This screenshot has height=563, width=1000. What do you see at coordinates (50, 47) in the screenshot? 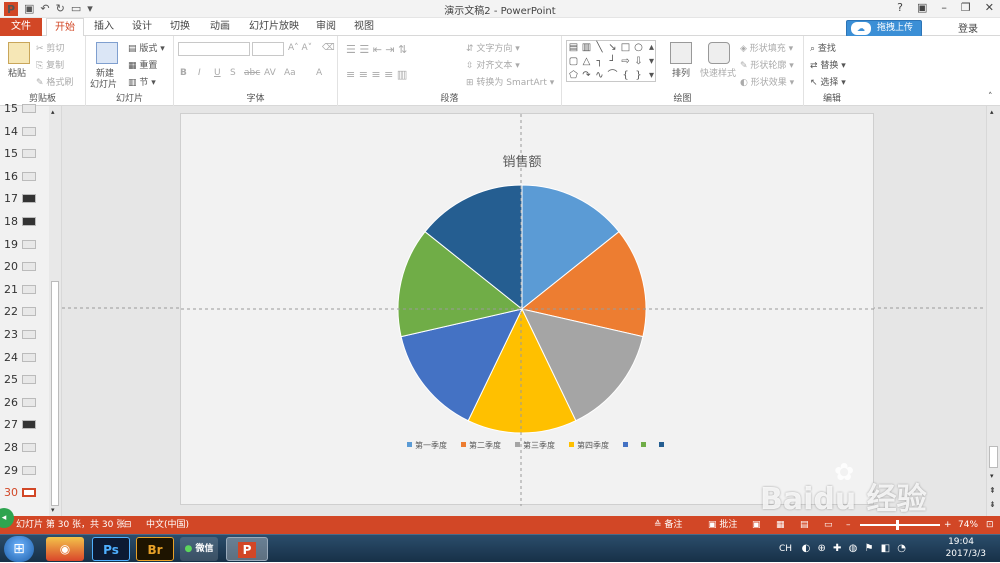
I see `cut-button: ✂ 剪切` at bounding box center [50, 47].